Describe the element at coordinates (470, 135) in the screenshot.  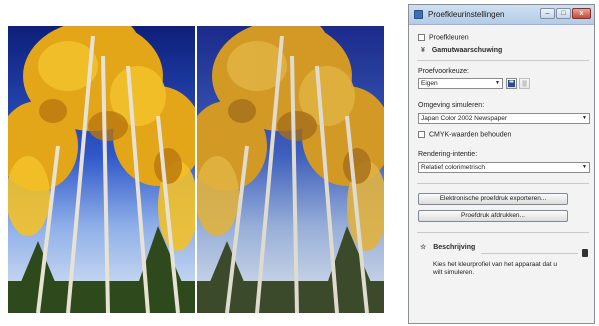
I see `preserve-cmyk-label: CMYK-waarden behouden` at that location.